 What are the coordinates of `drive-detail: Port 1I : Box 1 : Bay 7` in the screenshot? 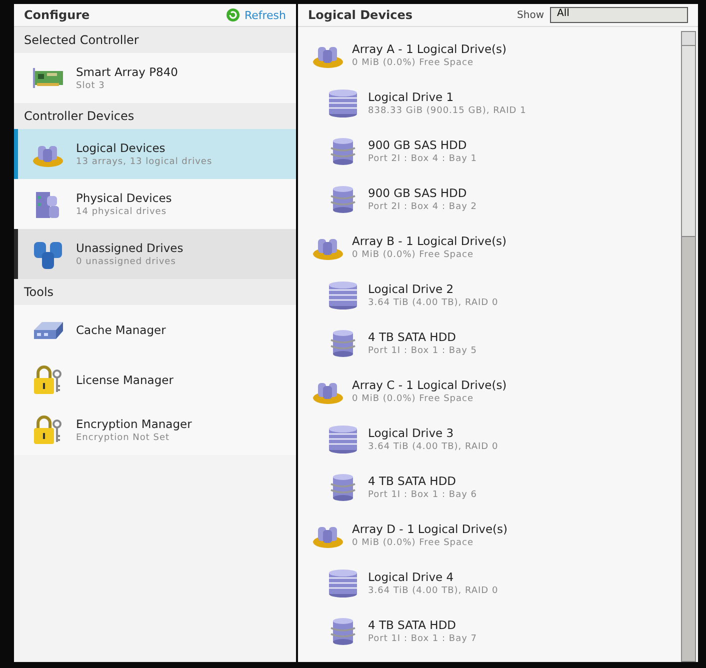 It's located at (423, 639).